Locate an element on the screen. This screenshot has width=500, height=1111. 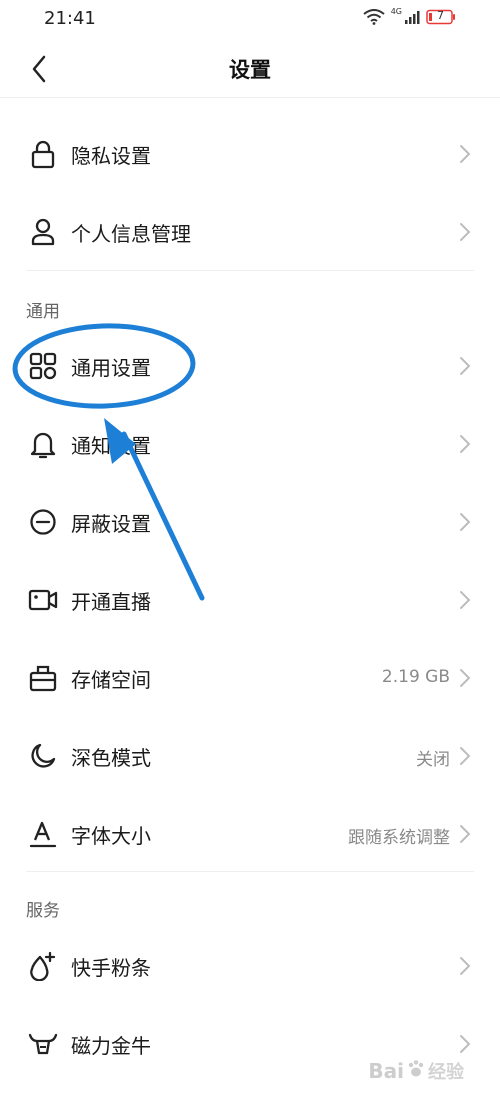
battery-level: 7 is located at coordinates (440, 15).